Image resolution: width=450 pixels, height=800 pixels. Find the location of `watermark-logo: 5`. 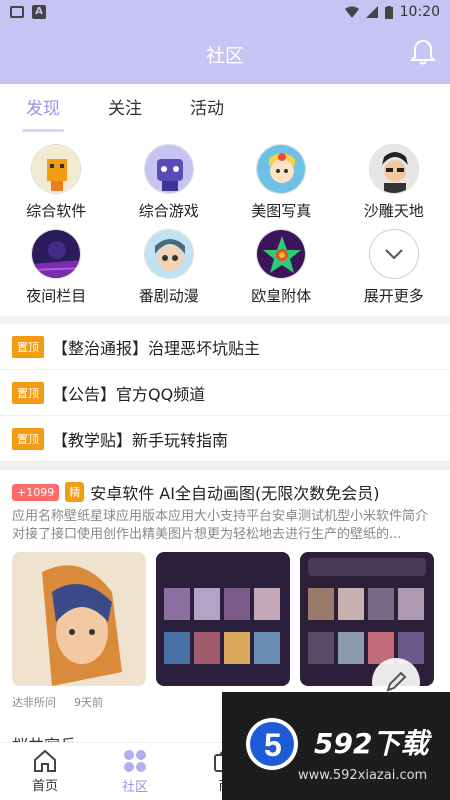

watermark-logo: 5 is located at coordinates (272, 744).